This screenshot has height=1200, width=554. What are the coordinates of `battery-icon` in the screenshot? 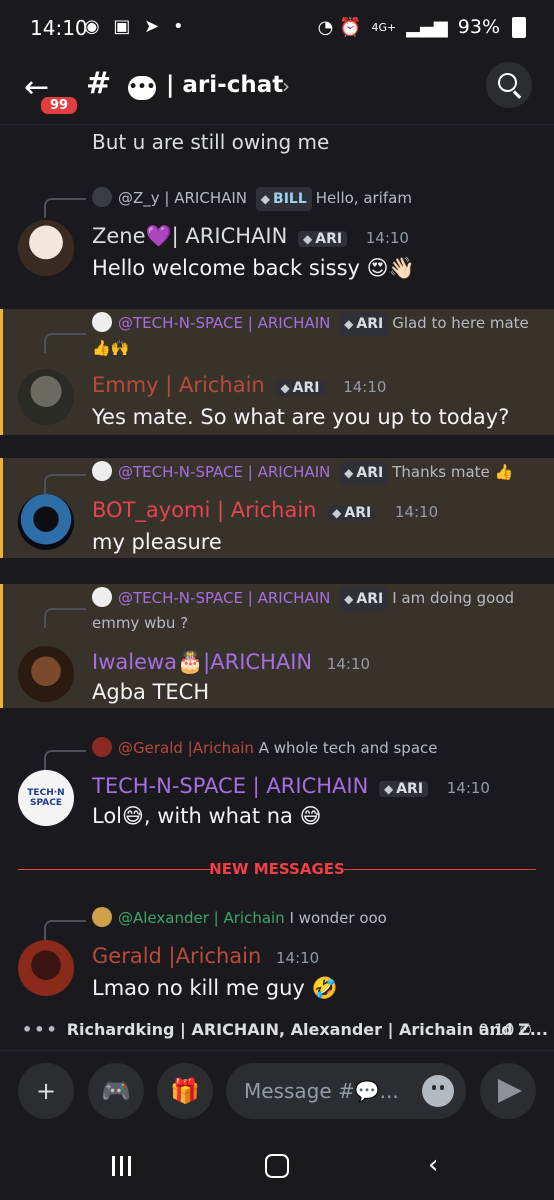 It's located at (519, 27).